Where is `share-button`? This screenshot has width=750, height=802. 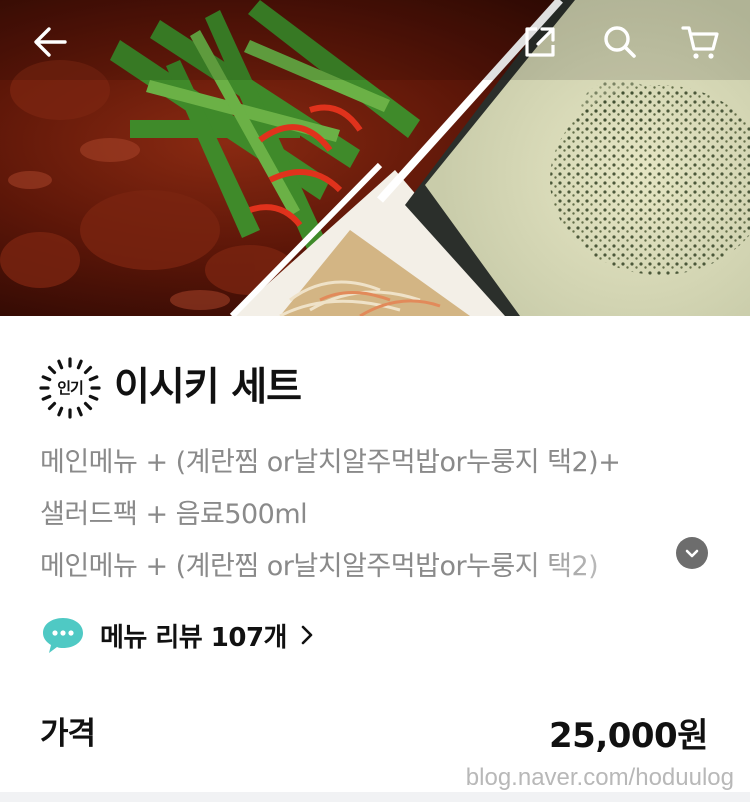 share-button is located at coordinates (540, 42).